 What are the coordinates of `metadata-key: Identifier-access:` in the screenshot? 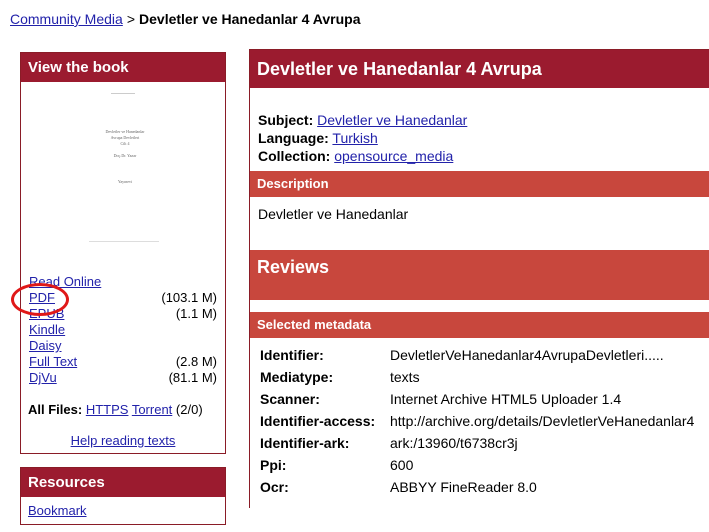 It's located at (318, 421).